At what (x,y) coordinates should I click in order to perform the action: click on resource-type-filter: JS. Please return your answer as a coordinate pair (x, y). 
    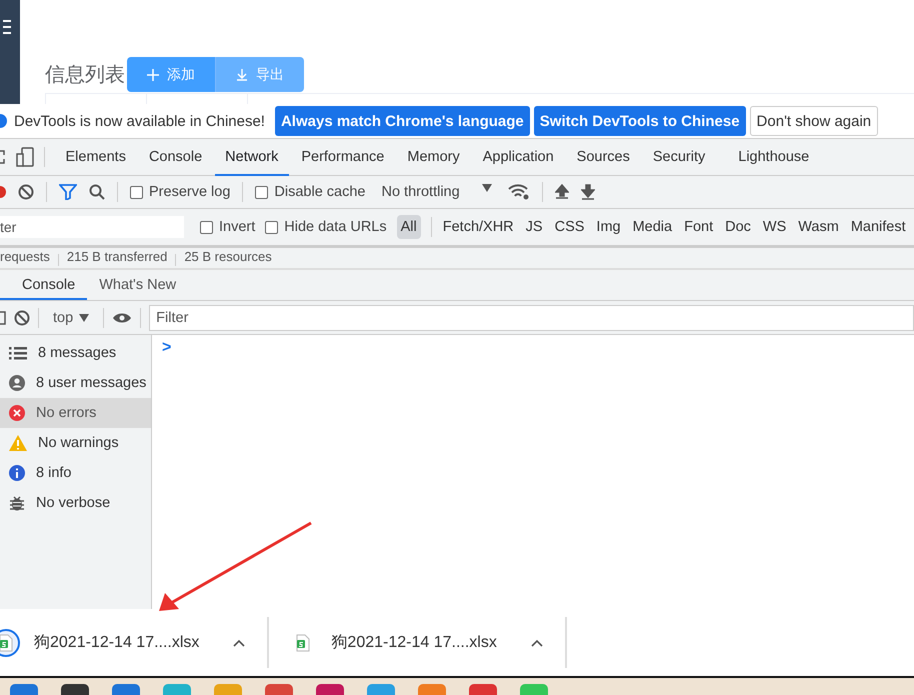
    Looking at the image, I should click on (534, 227).